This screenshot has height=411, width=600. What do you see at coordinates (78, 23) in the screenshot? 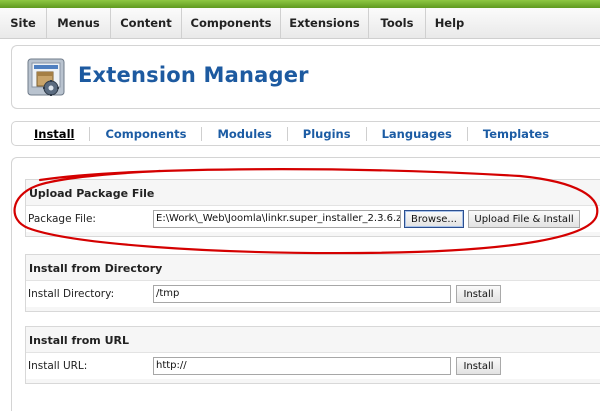
I see `menu-menus: Menus` at bounding box center [78, 23].